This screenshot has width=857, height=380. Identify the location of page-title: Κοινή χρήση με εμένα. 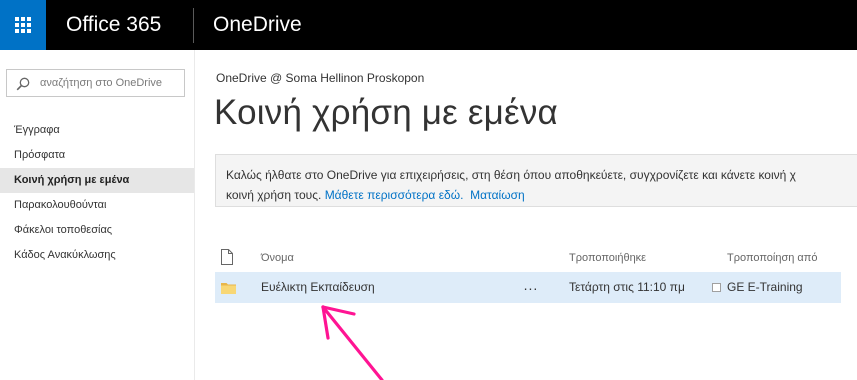
(386, 112).